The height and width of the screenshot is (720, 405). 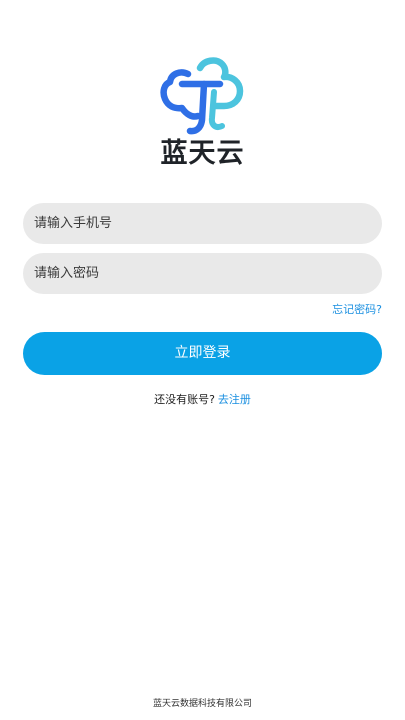 What do you see at coordinates (184, 399) in the screenshot?
I see `register-prompt: 还没有账号?` at bounding box center [184, 399].